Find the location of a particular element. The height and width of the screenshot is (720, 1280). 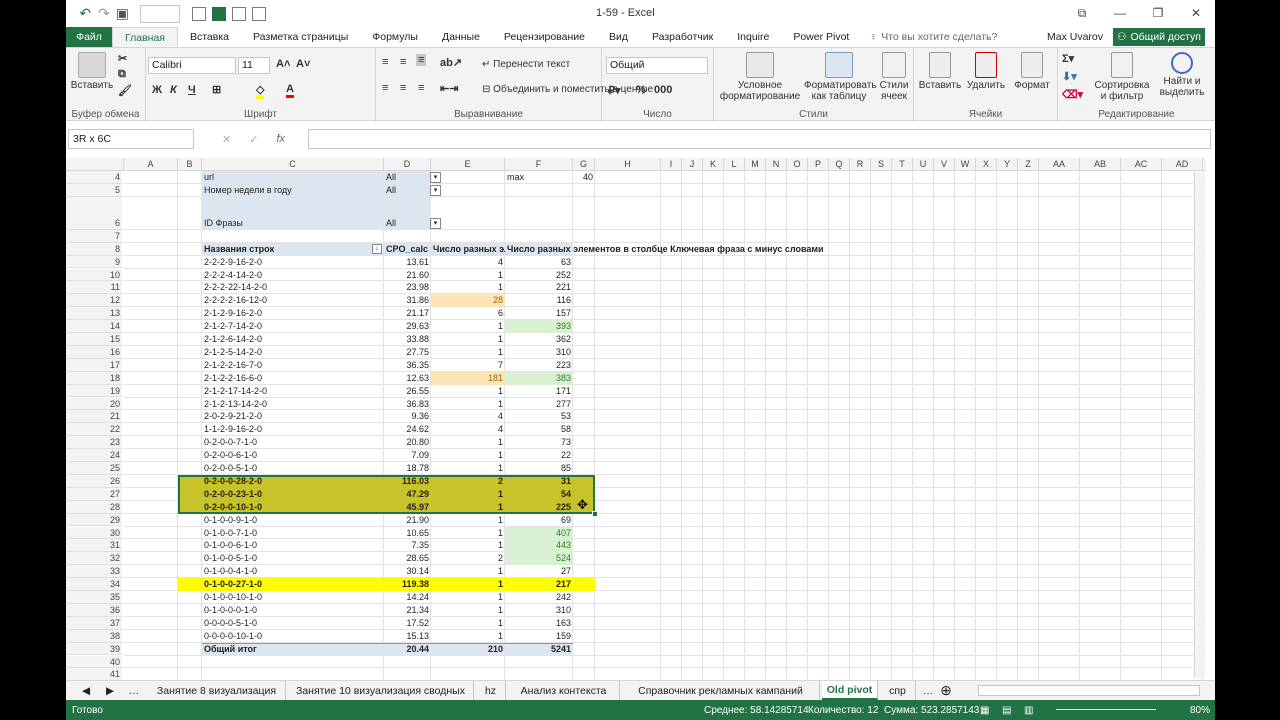

column-header-s: S is located at coordinates (881, 164).